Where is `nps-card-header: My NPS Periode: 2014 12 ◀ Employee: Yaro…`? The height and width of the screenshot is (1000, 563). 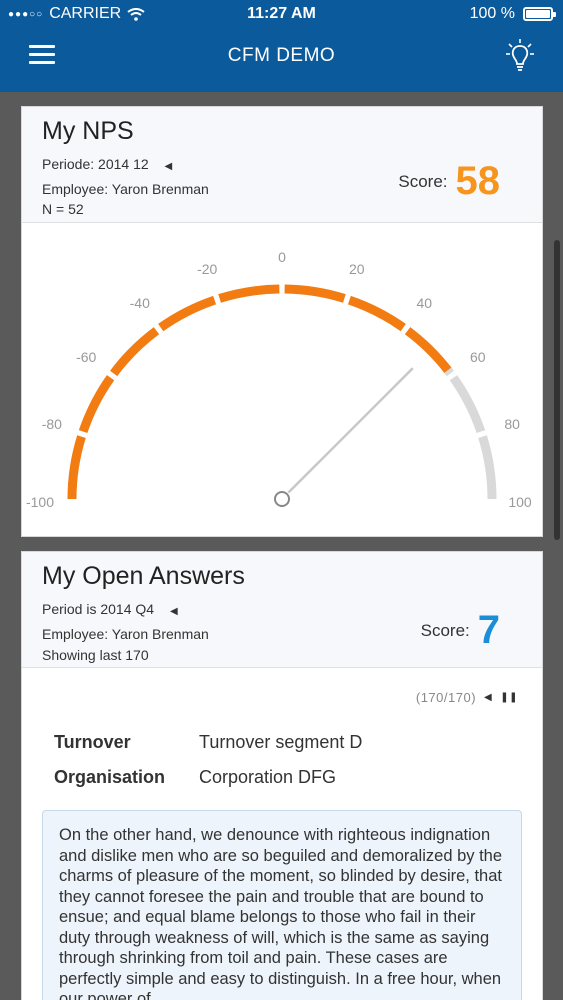 nps-card-header: My NPS Periode: 2014 12 ◀ Employee: Yaro… is located at coordinates (282, 165).